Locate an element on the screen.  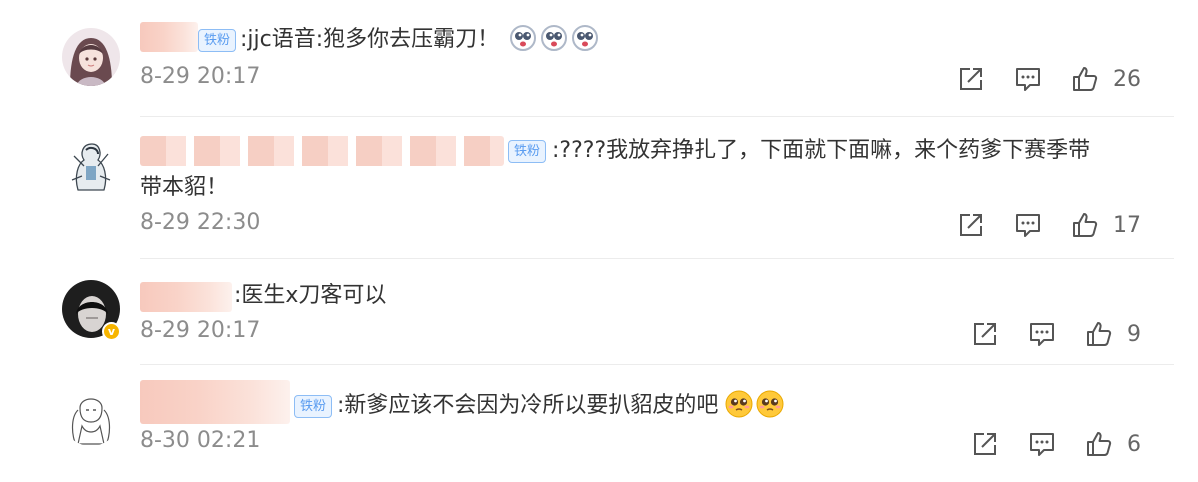
verified-badge-icon: v is located at coordinates (111, 331).